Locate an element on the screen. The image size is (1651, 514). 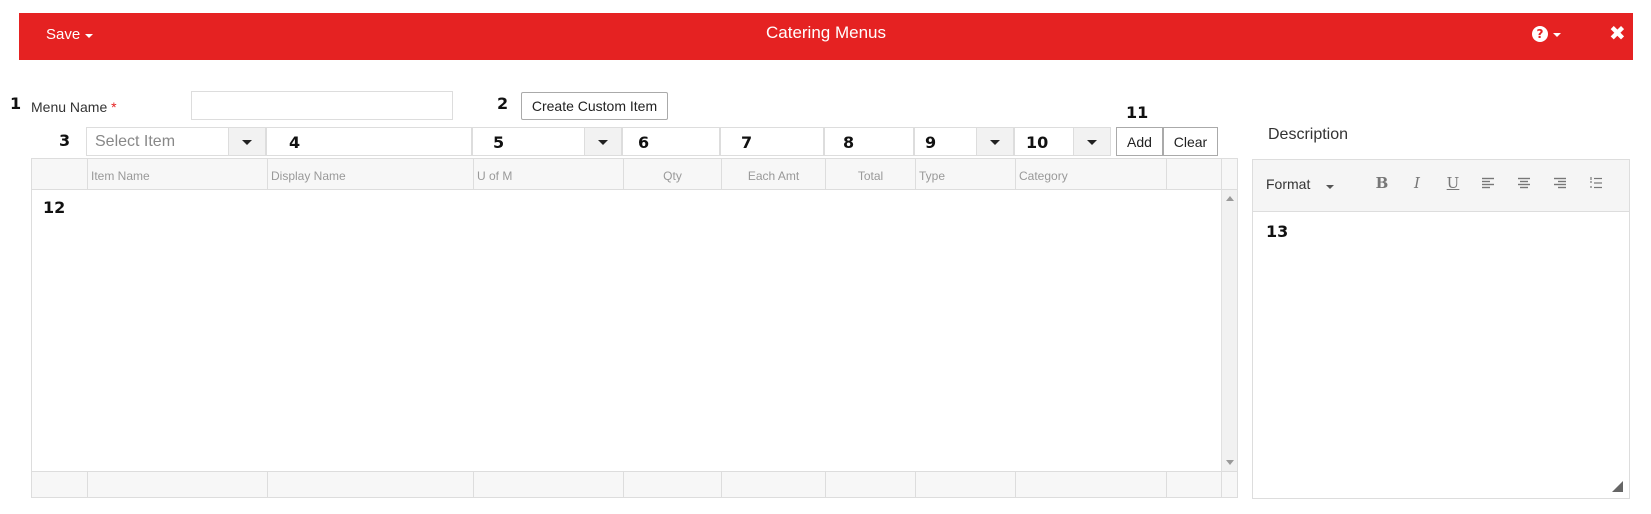
resize-handle-icon is located at coordinates (1617, 486).